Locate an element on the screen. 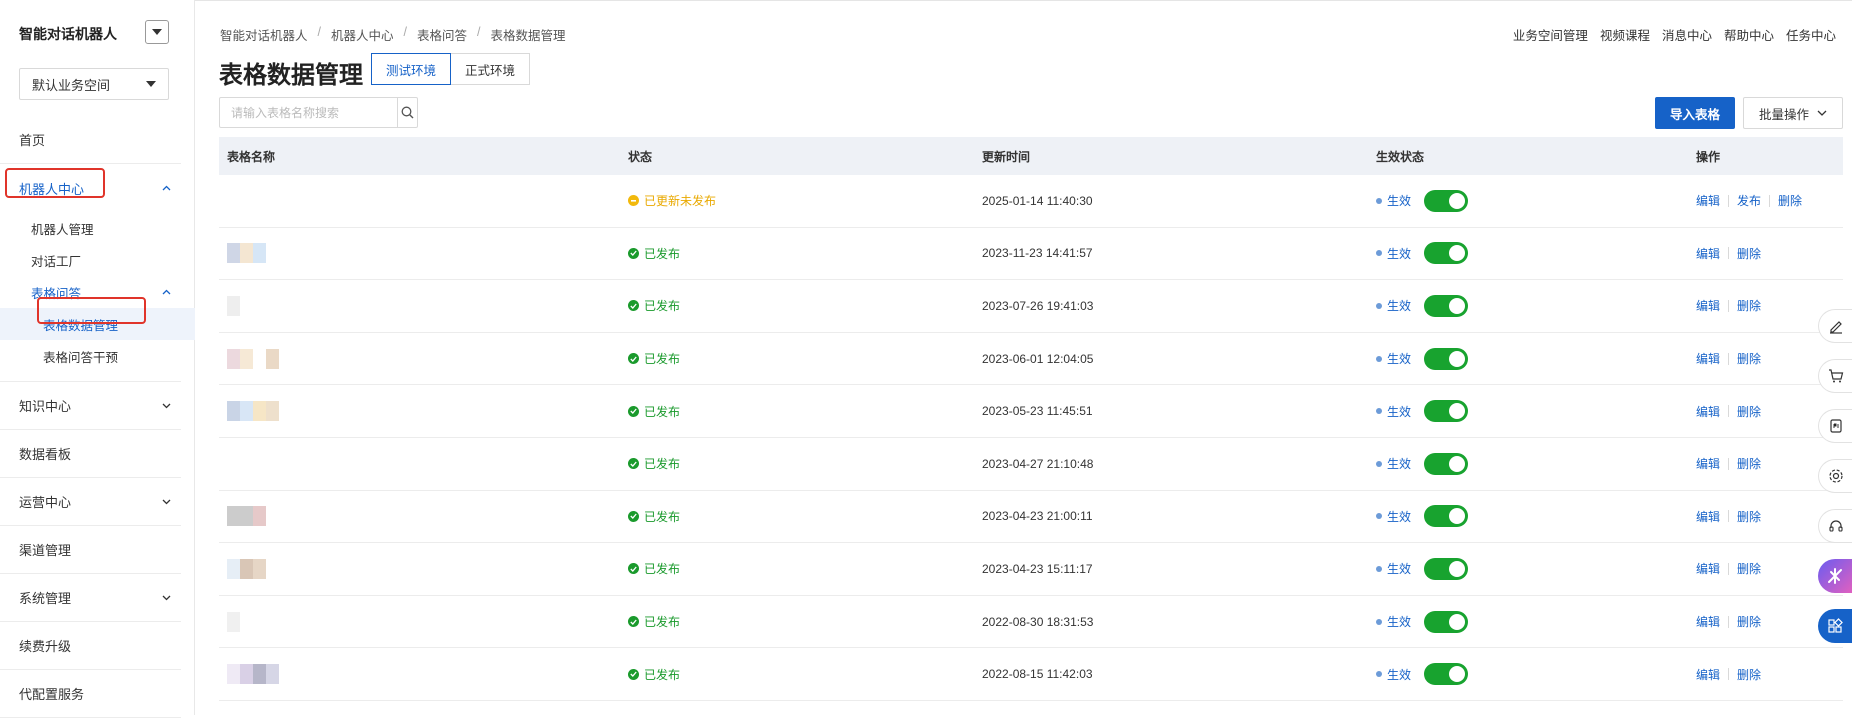 The height and width of the screenshot is (718, 1852). sidebar-item-table-qa: 表格问答 is located at coordinates (90, 292).